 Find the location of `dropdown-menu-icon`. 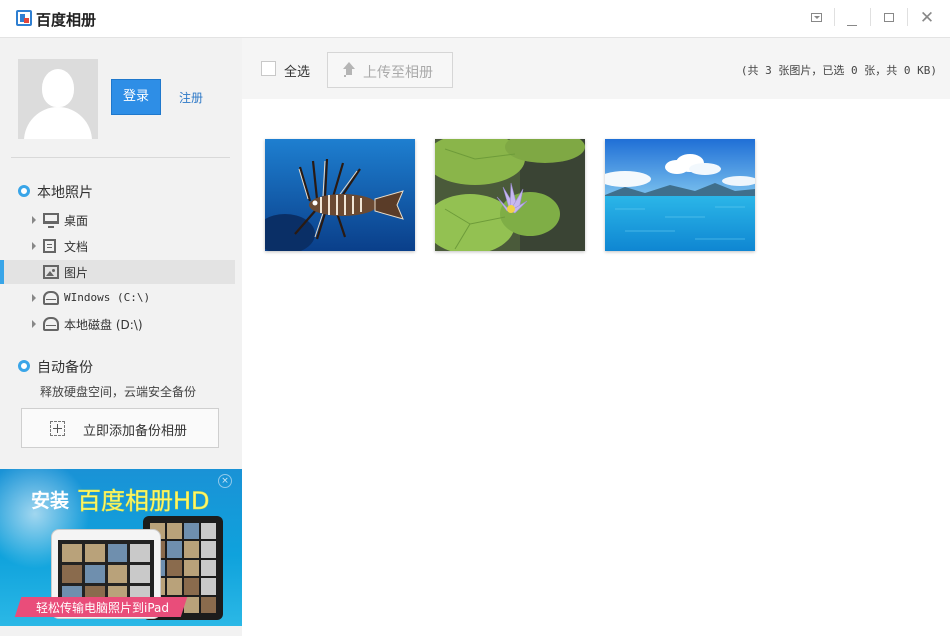

dropdown-menu-icon is located at coordinates (816, 17).